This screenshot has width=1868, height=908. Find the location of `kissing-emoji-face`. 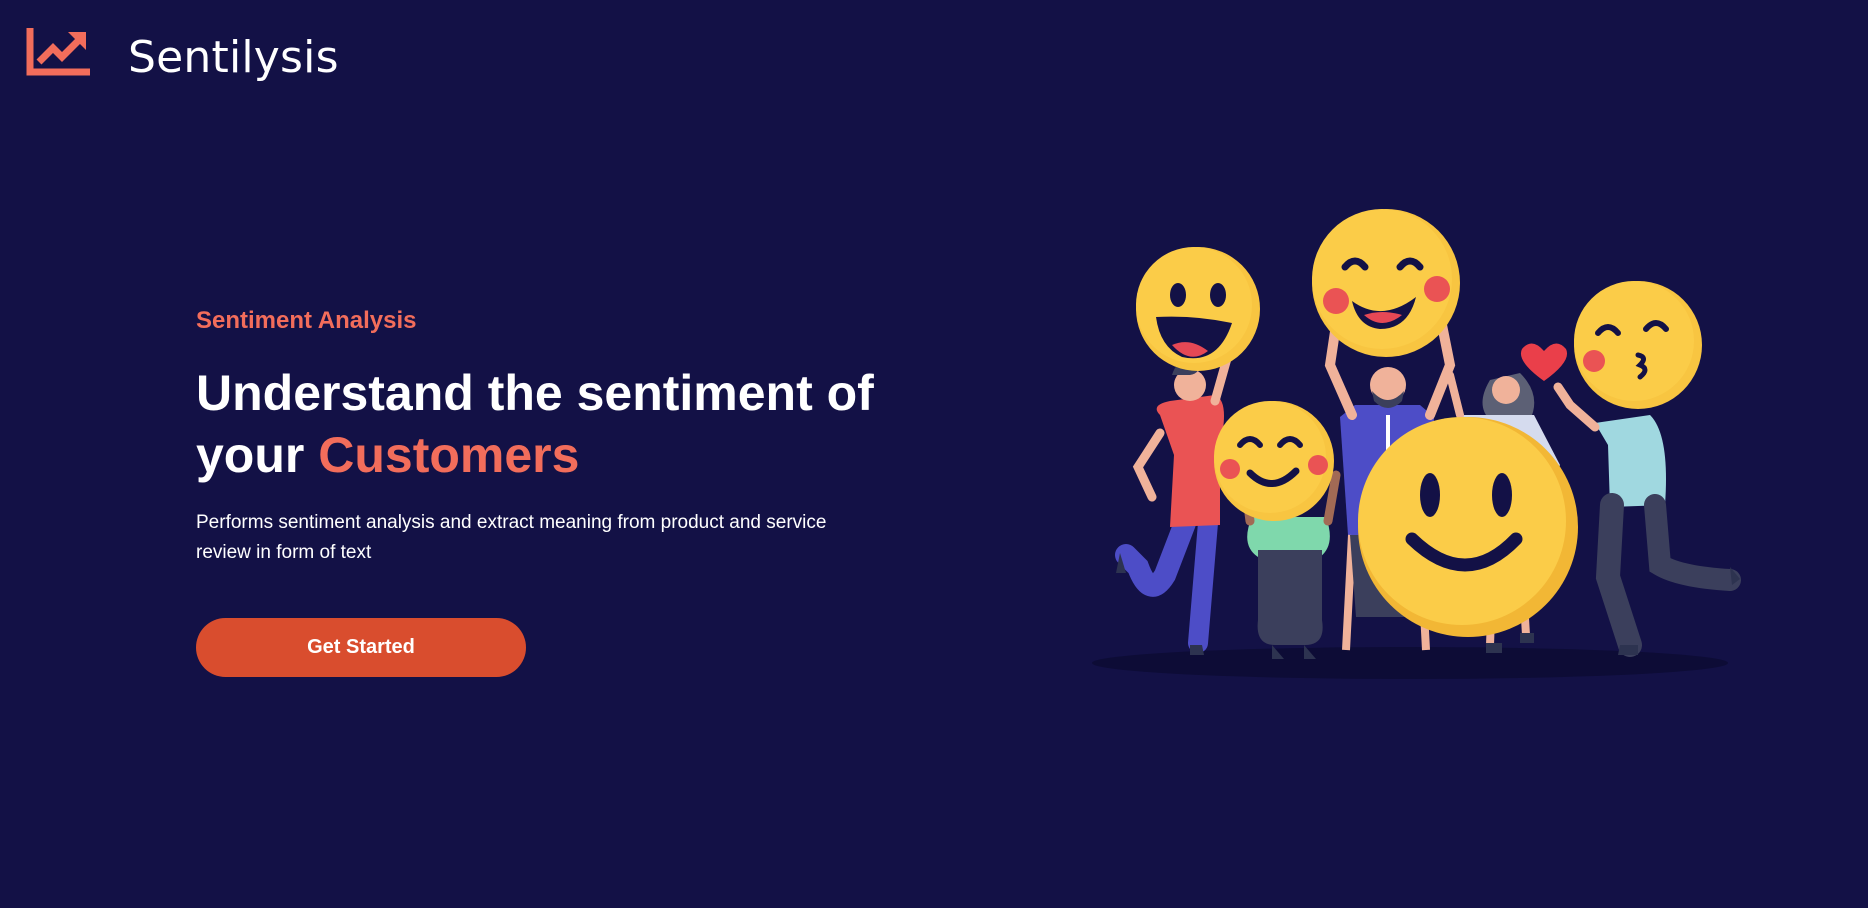

kissing-emoji-face is located at coordinates (1638, 345).